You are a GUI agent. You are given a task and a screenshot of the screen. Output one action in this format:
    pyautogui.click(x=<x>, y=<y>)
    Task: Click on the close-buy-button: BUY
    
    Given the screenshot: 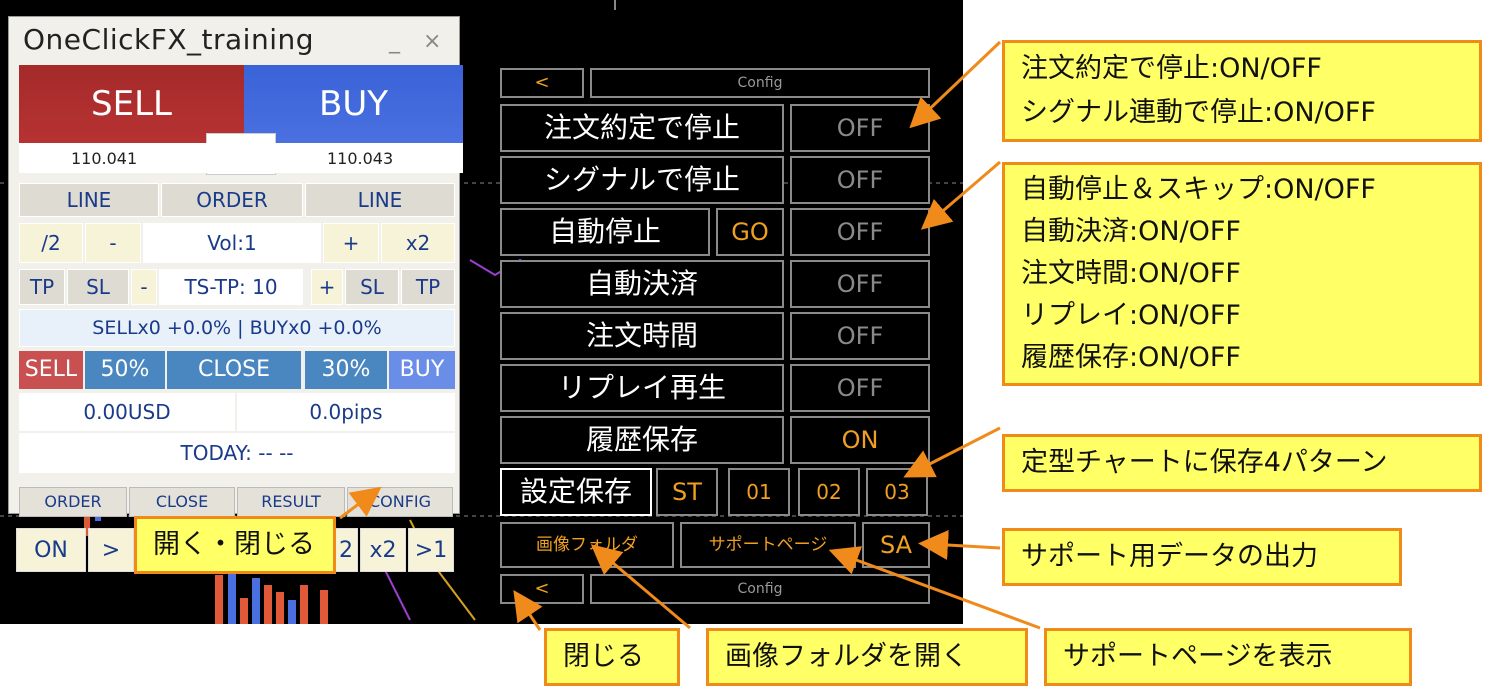 What is the action you would take?
    pyautogui.click(x=422, y=370)
    